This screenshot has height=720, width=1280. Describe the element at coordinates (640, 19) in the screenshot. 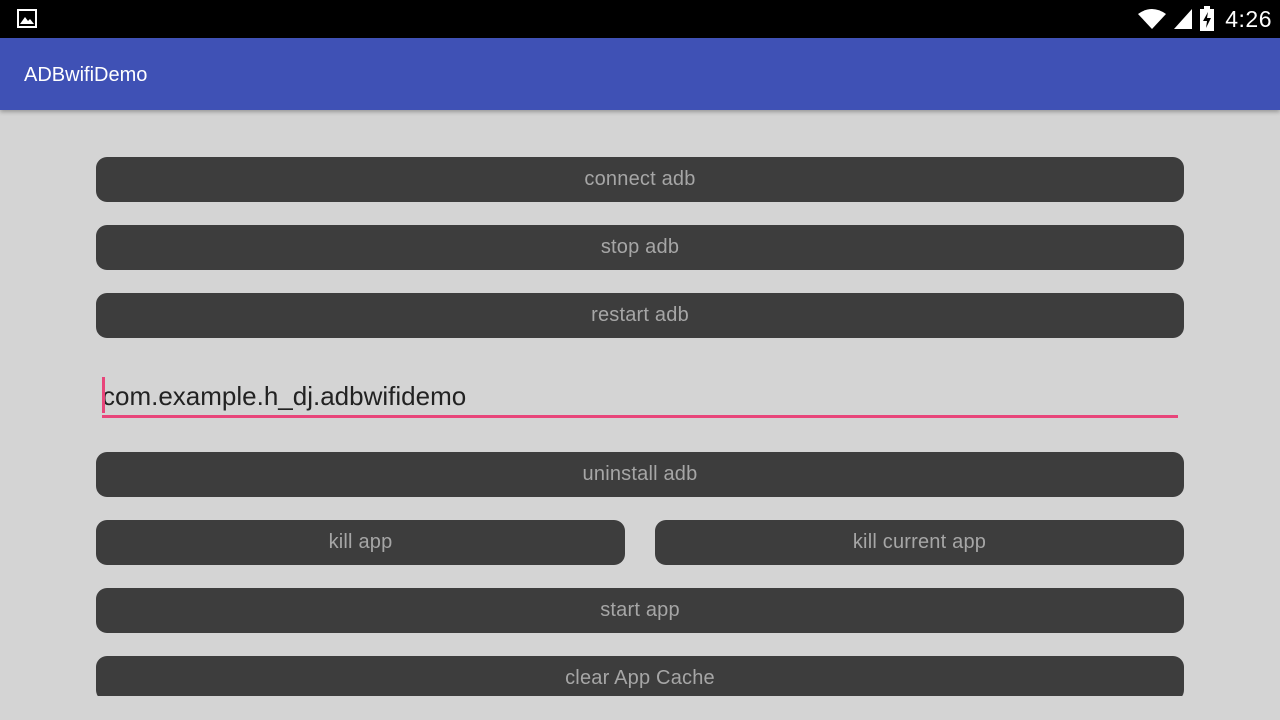

I see `status-bar: 4:26` at that location.